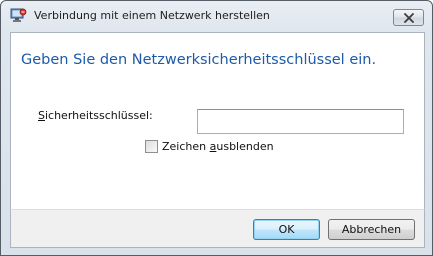  What do you see at coordinates (186, 146) in the screenshot?
I see `hide-characters-label-start: Zeichen` at bounding box center [186, 146].